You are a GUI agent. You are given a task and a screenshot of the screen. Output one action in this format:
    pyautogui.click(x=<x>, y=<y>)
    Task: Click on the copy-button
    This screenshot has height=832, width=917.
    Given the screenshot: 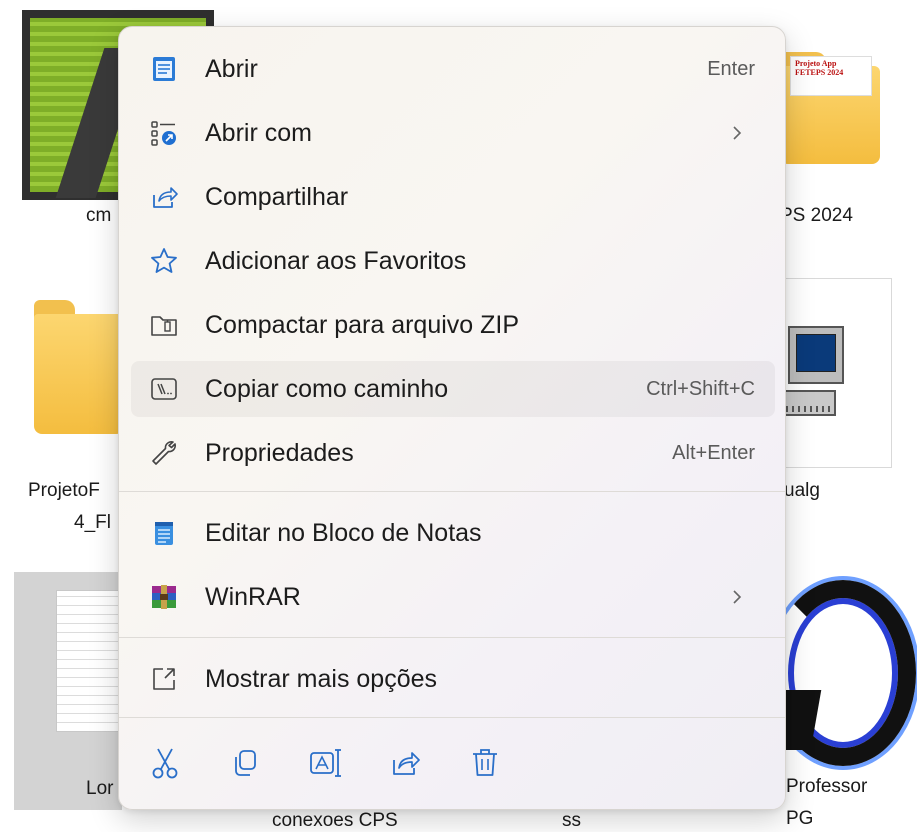 What is the action you would take?
    pyautogui.click(x=245, y=763)
    